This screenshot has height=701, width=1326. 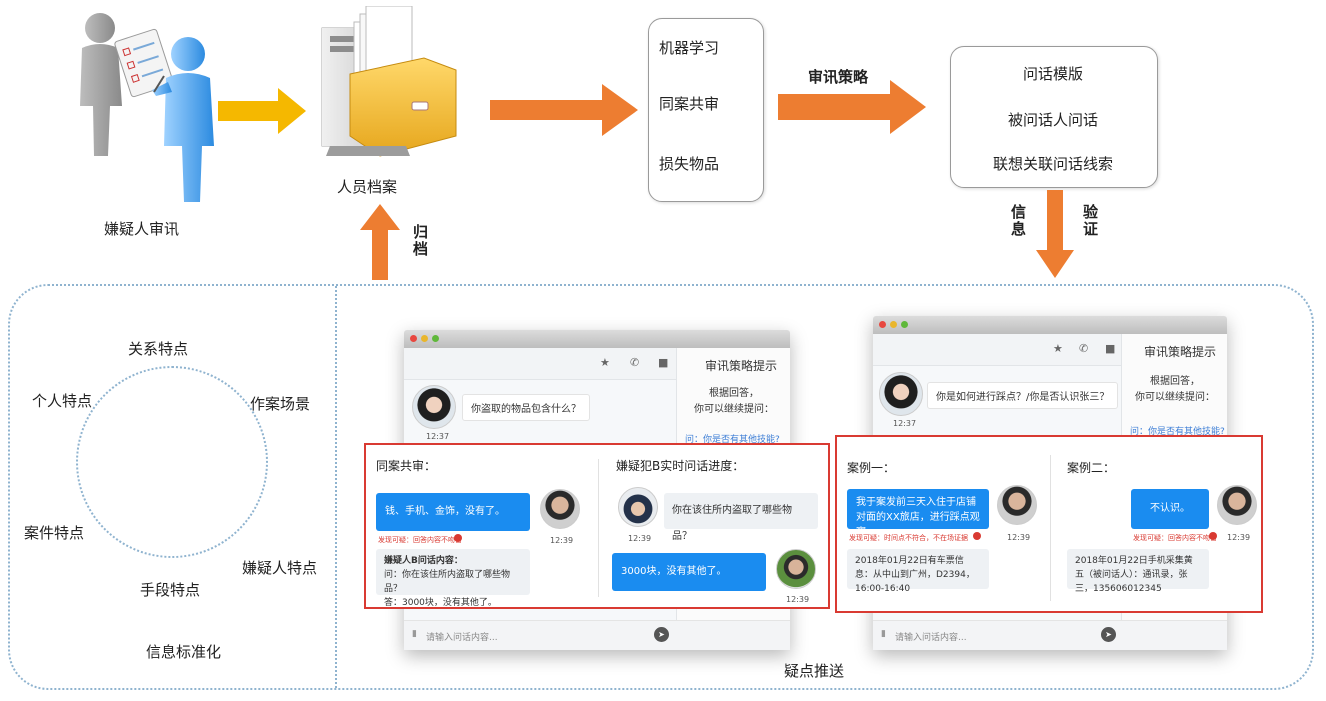 What do you see at coordinates (798, 599) in the screenshot?
I see `suspect-b-time: 12:39` at bounding box center [798, 599].